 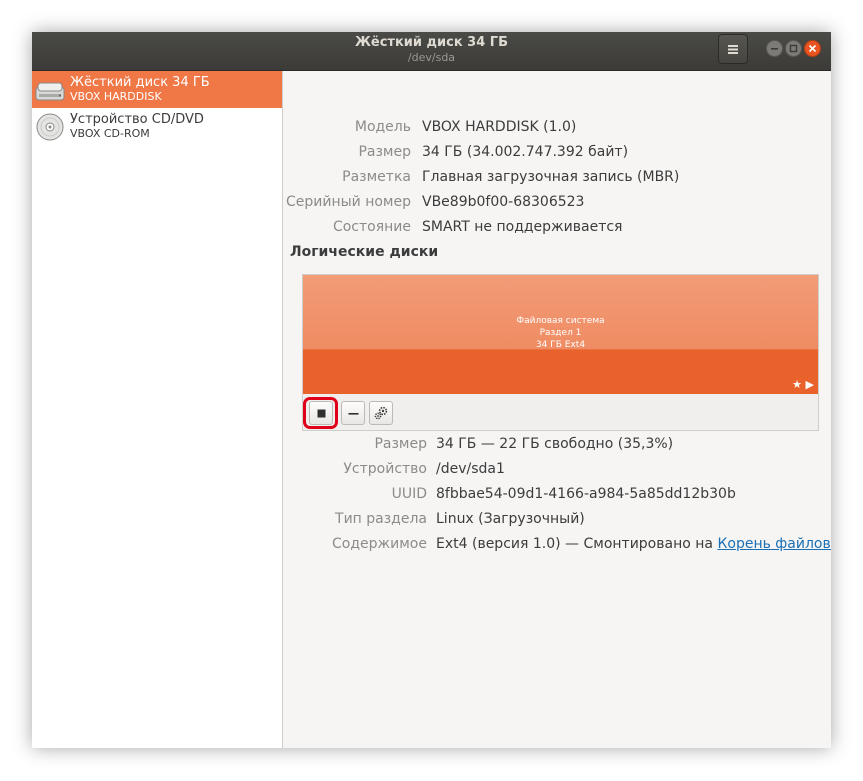 I want to click on title-bar: Жёсткий диск 34 ГБ /dev/sda, so click(x=431, y=51).